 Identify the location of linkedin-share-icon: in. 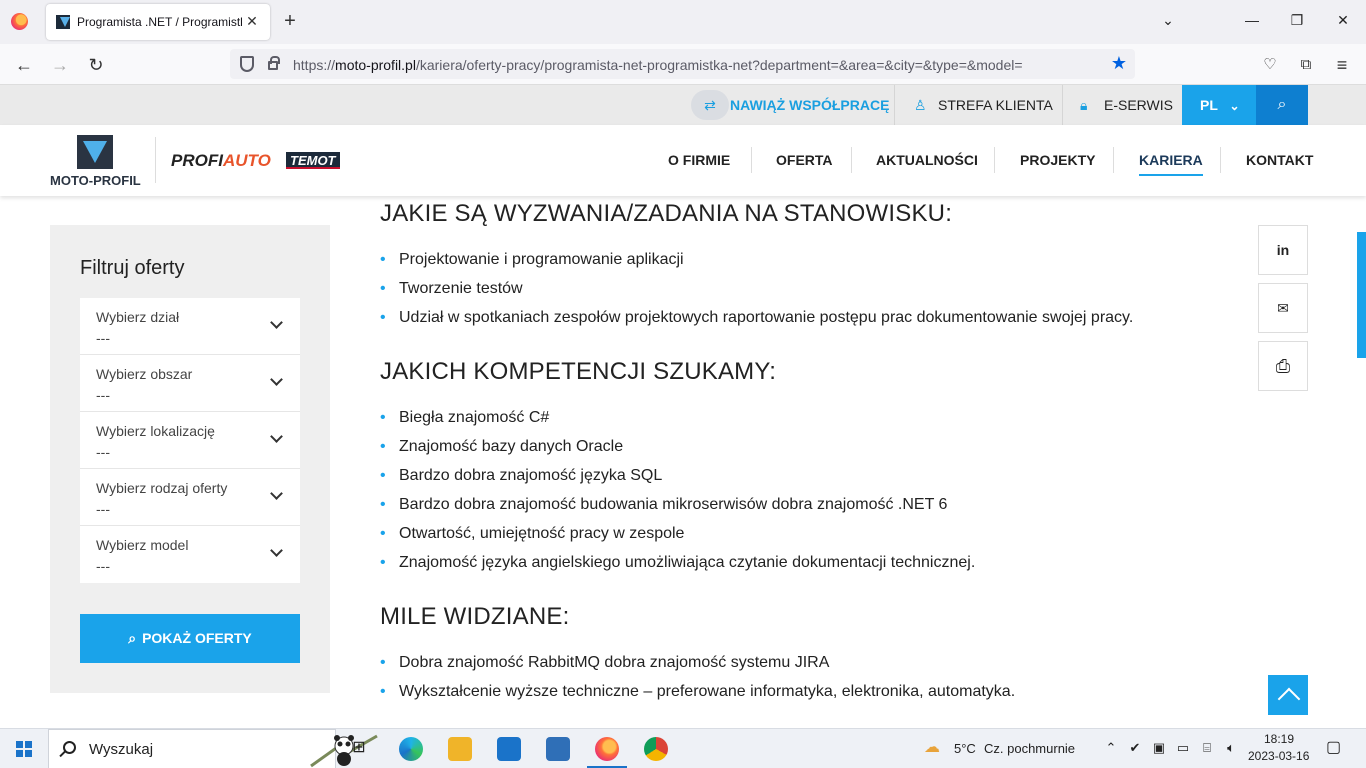
(1283, 250).